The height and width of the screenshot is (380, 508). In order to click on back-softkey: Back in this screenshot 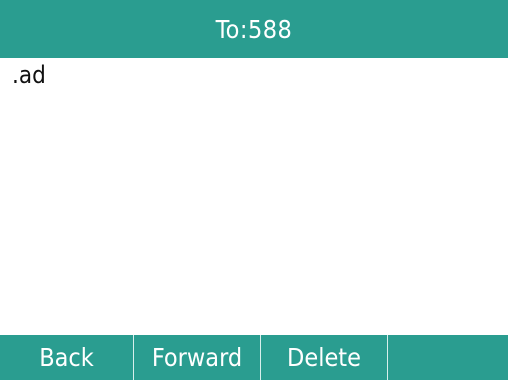, I will do `click(67, 357)`.